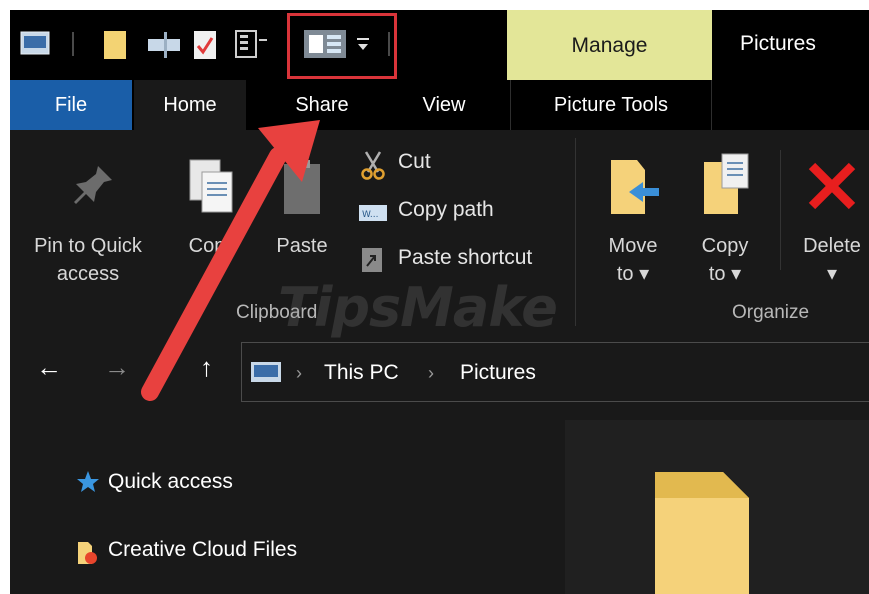 Image resolution: width=869 pixels, height=594 pixels. I want to click on copy-icon, so click(213, 190).